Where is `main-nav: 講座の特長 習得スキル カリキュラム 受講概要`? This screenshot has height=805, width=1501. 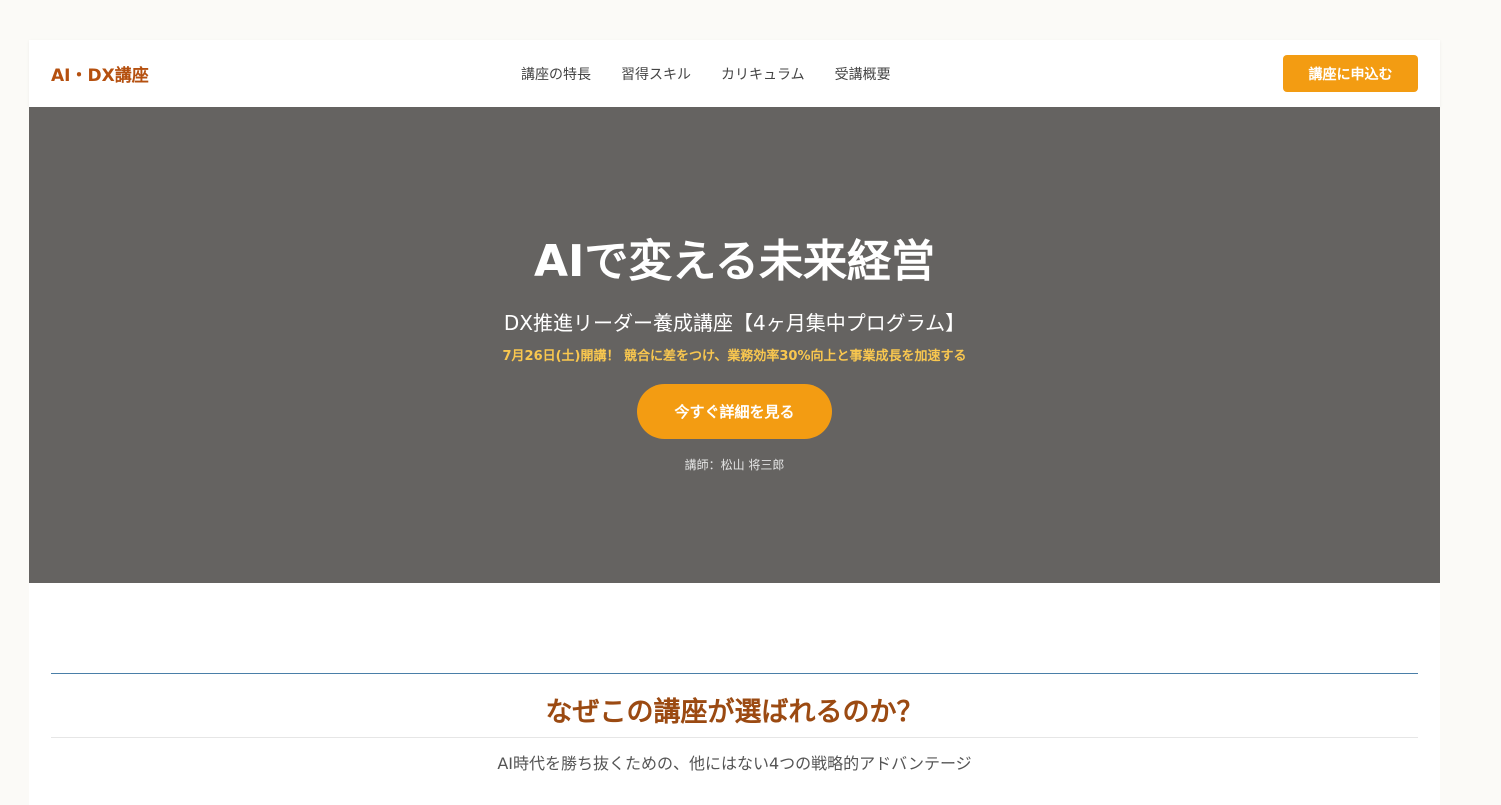 main-nav: 講座の特長 習得スキル カリキュラム 受講概要 is located at coordinates (706, 73).